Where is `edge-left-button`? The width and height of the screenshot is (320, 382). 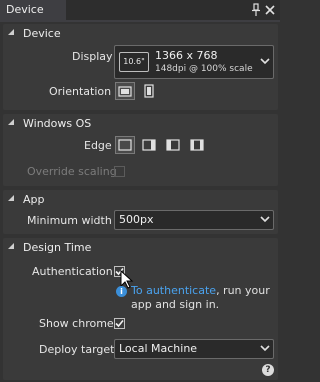
edge-left-button is located at coordinates (173, 145).